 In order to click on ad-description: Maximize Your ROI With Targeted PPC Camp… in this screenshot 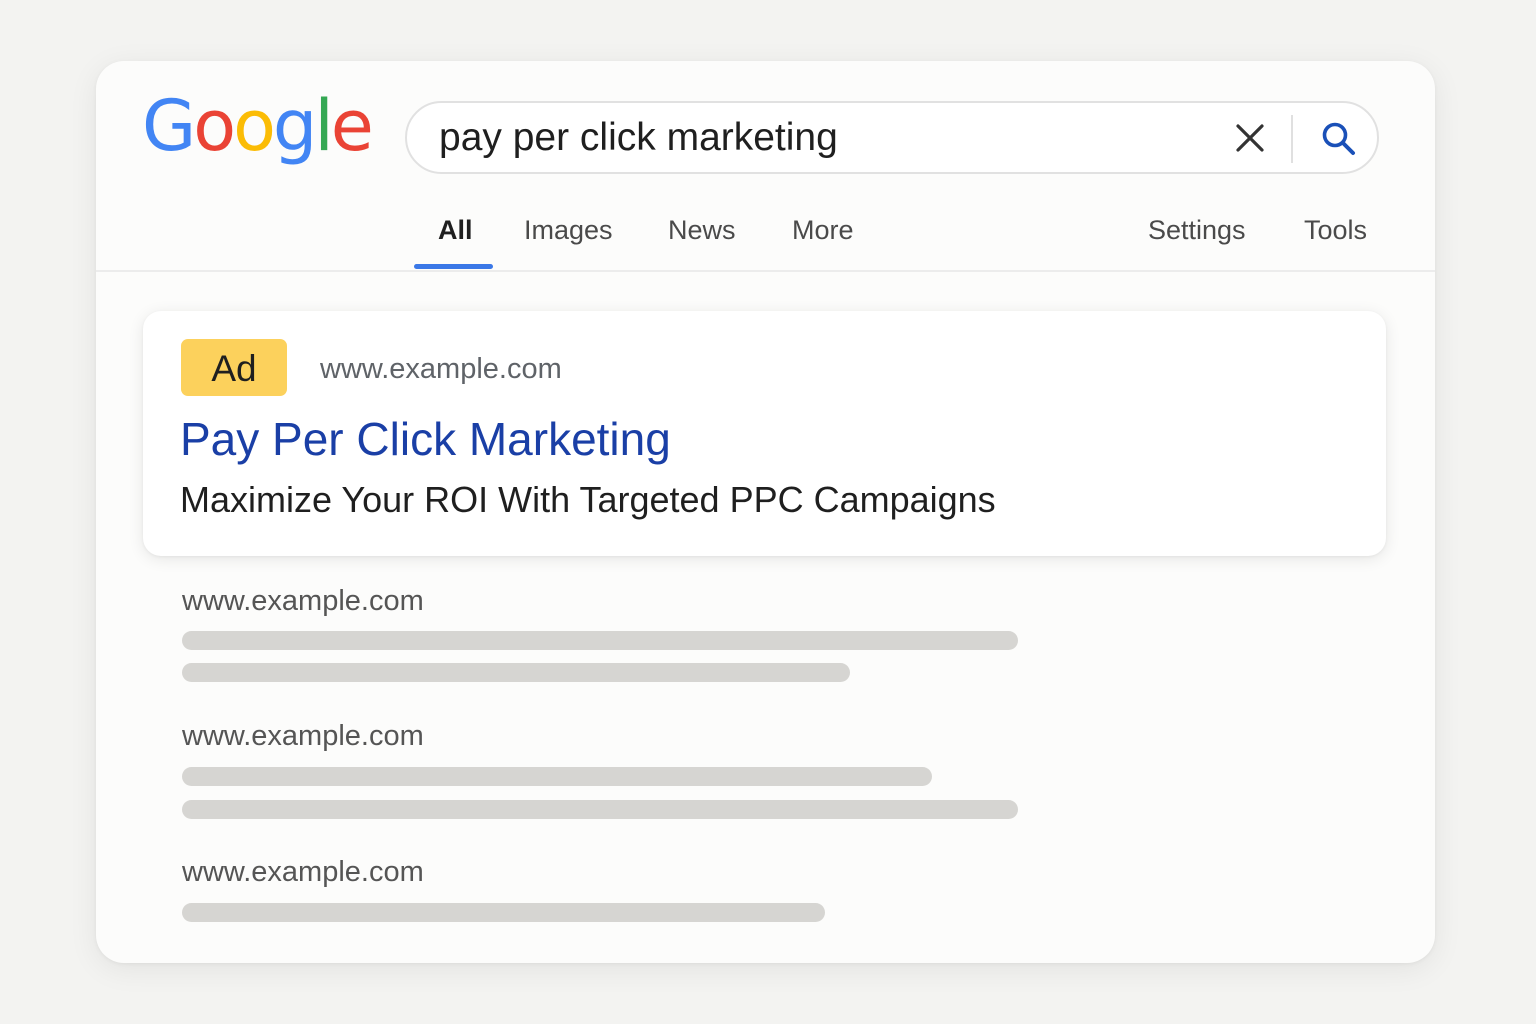, I will do `click(588, 499)`.